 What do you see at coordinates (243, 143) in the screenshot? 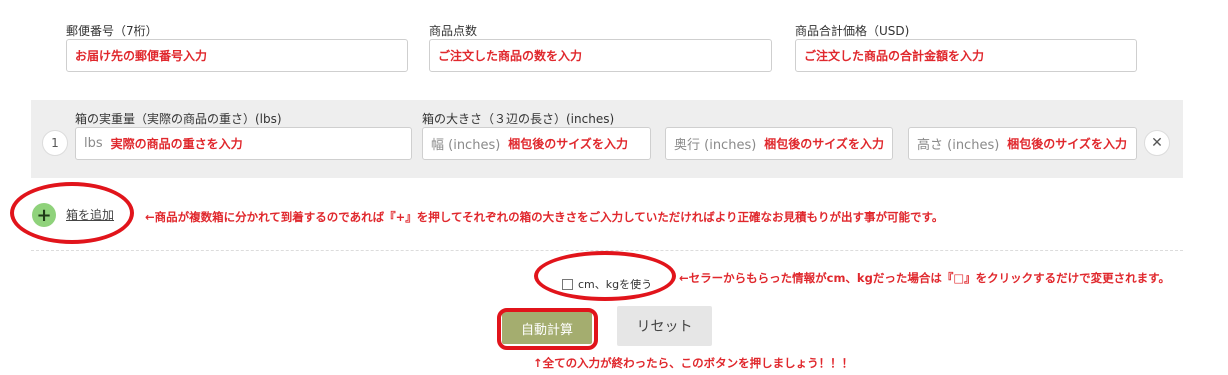
I see `weight-input: lbs 実際の商品の重さを入力` at bounding box center [243, 143].